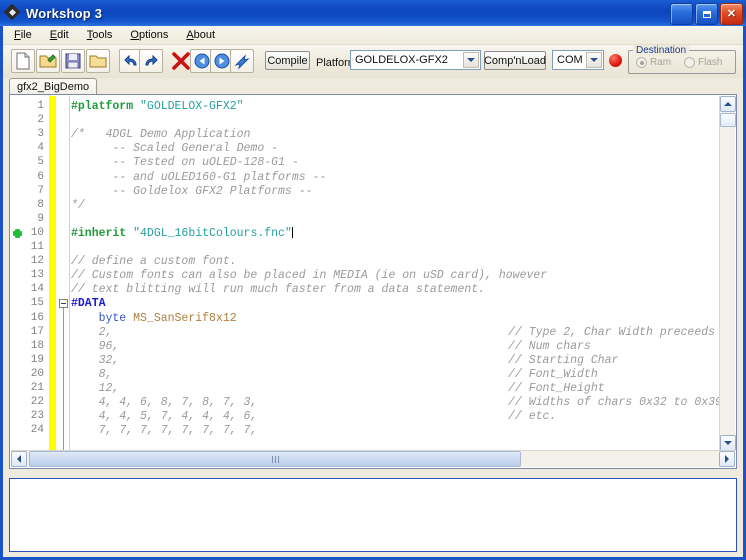  What do you see at coordinates (373, 35) in the screenshot?
I see `menu-bar: File Edit Tools Options About` at bounding box center [373, 35].